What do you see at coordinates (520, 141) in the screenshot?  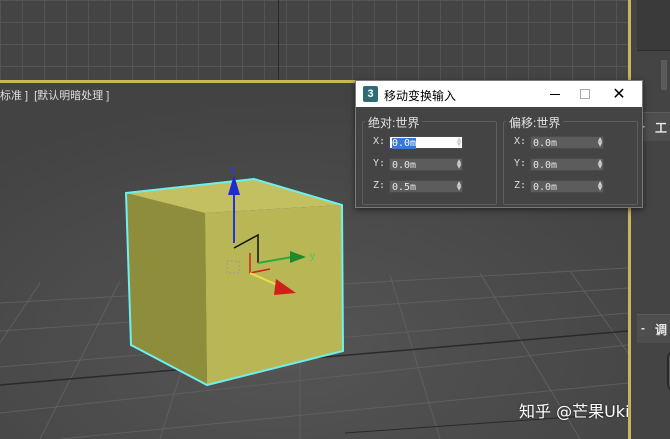 I see `offset-x-label: X:` at bounding box center [520, 141].